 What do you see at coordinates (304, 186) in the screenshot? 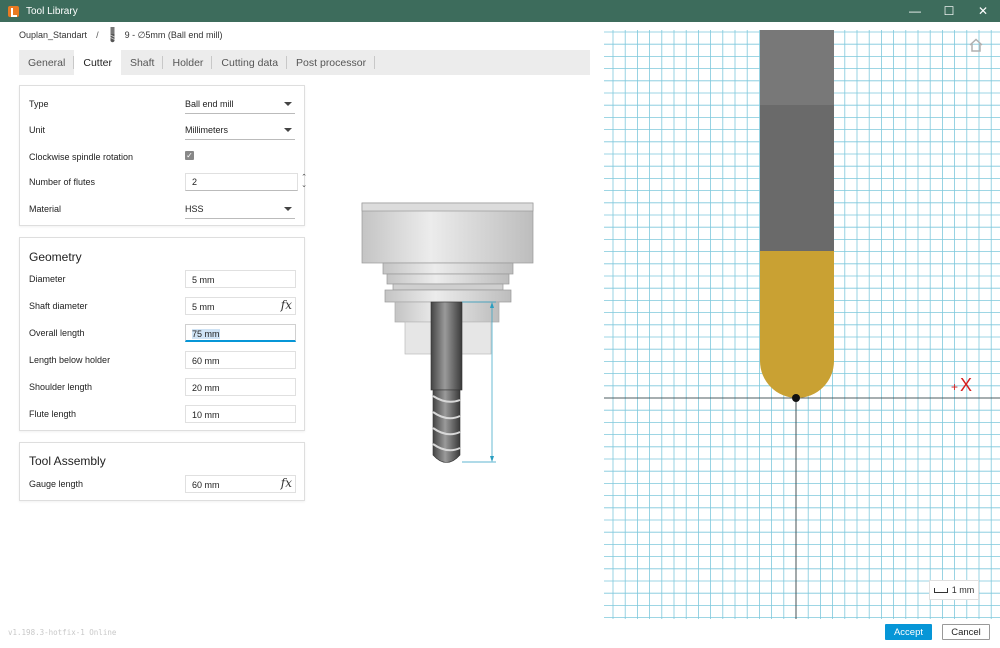
I see `stepper-down-icon: ⌄` at bounding box center [304, 186].